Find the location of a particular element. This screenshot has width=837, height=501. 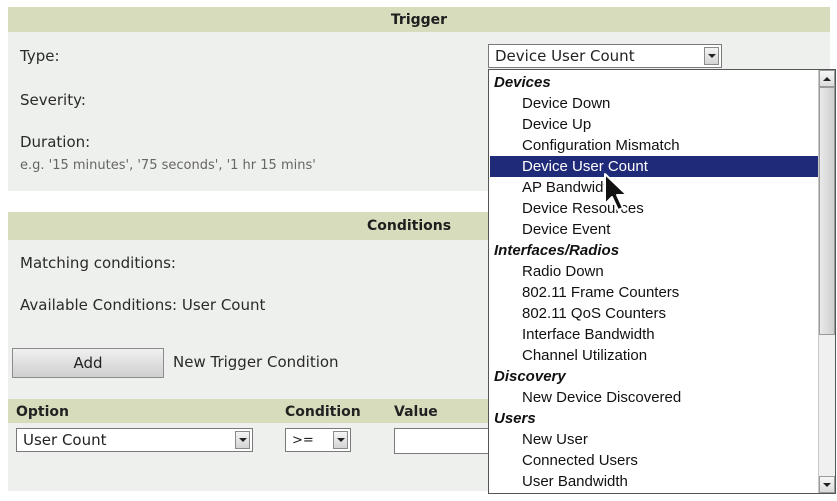

add-button: Add is located at coordinates (88, 363).